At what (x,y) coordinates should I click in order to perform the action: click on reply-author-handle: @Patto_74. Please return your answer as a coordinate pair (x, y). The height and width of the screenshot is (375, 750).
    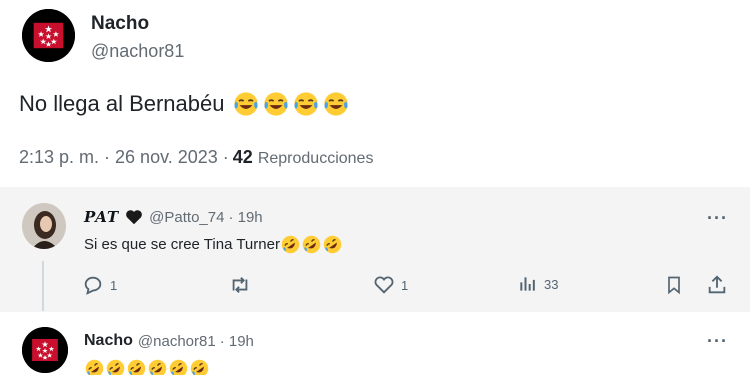
    Looking at the image, I should click on (186, 217).